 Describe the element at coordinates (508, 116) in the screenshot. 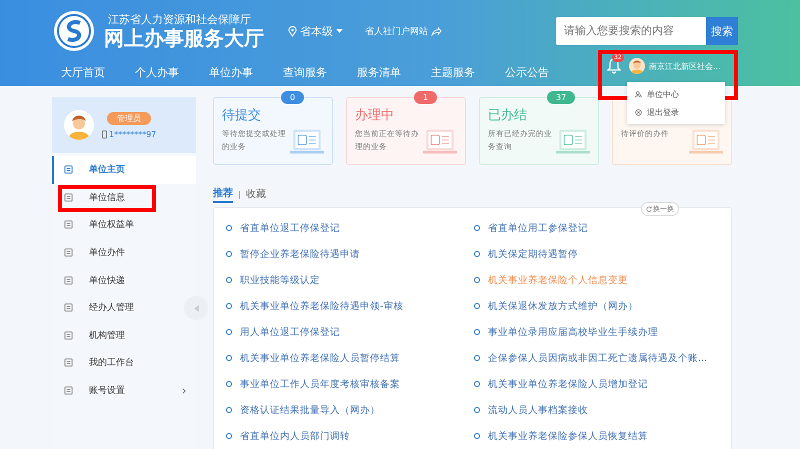

I see `card-title: 已办结` at that location.